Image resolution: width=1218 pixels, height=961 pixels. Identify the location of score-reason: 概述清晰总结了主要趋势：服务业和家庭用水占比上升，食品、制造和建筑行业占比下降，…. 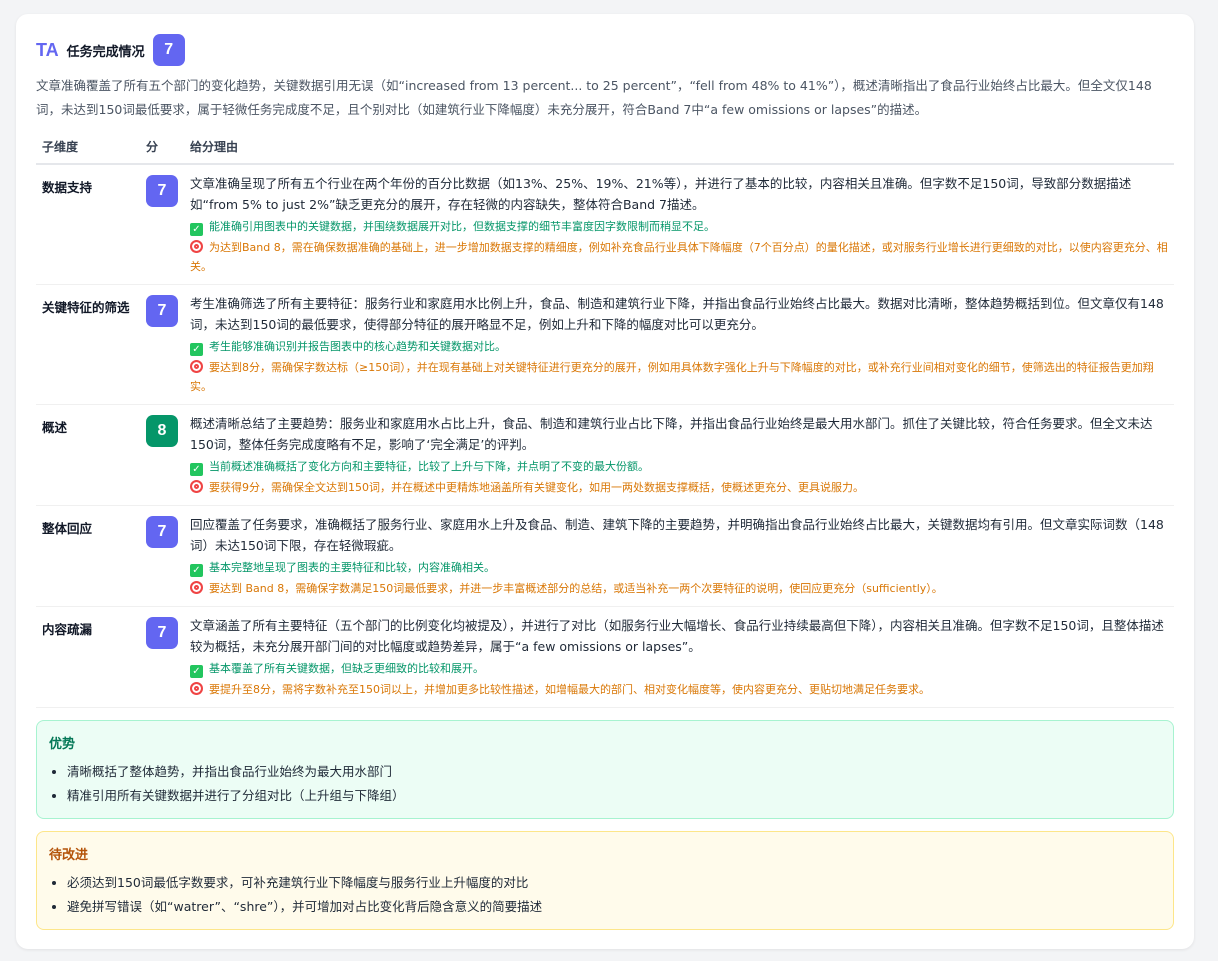
(671, 434).